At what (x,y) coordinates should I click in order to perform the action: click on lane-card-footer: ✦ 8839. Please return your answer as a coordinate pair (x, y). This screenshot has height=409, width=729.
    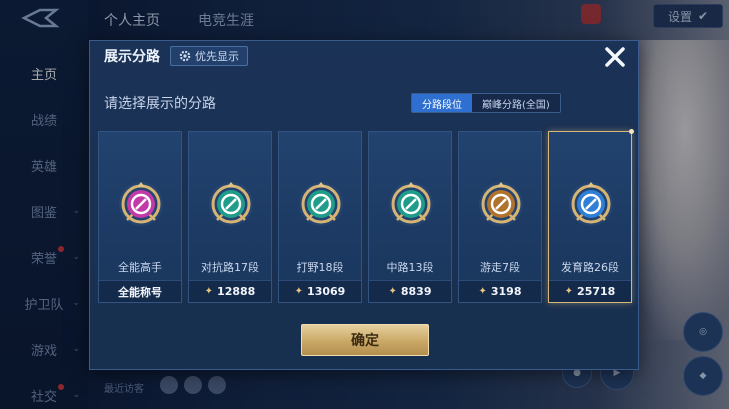
    Looking at the image, I should click on (410, 291).